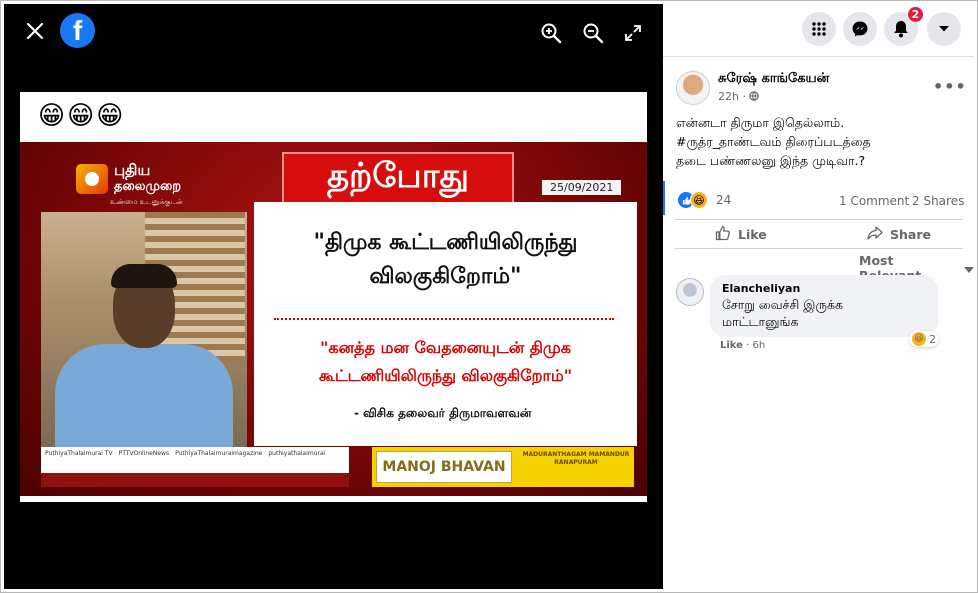  What do you see at coordinates (824, 313) in the screenshot?
I see `comment-text: சோறு வைச்சி இருக்க மாட்டானுங்க` at bounding box center [824, 313].